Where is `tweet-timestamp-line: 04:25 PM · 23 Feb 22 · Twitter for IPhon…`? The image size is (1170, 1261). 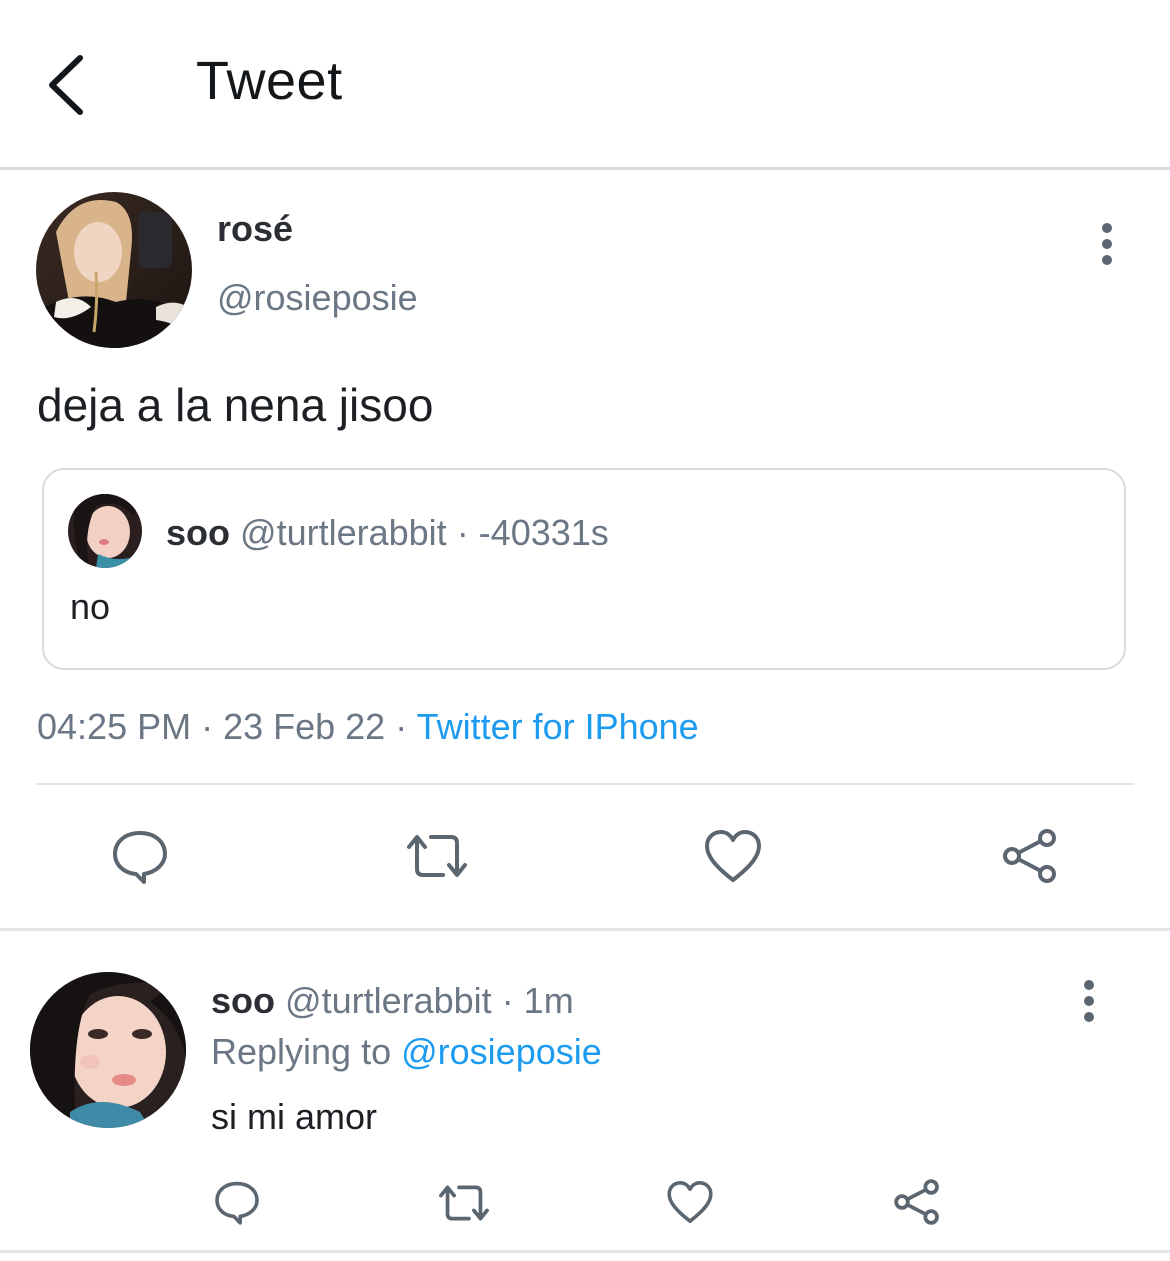 tweet-timestamp-line: 04:25 PM · 23 Feb 22 · Twitter for IPhon… is located at coordinates (368, 727).